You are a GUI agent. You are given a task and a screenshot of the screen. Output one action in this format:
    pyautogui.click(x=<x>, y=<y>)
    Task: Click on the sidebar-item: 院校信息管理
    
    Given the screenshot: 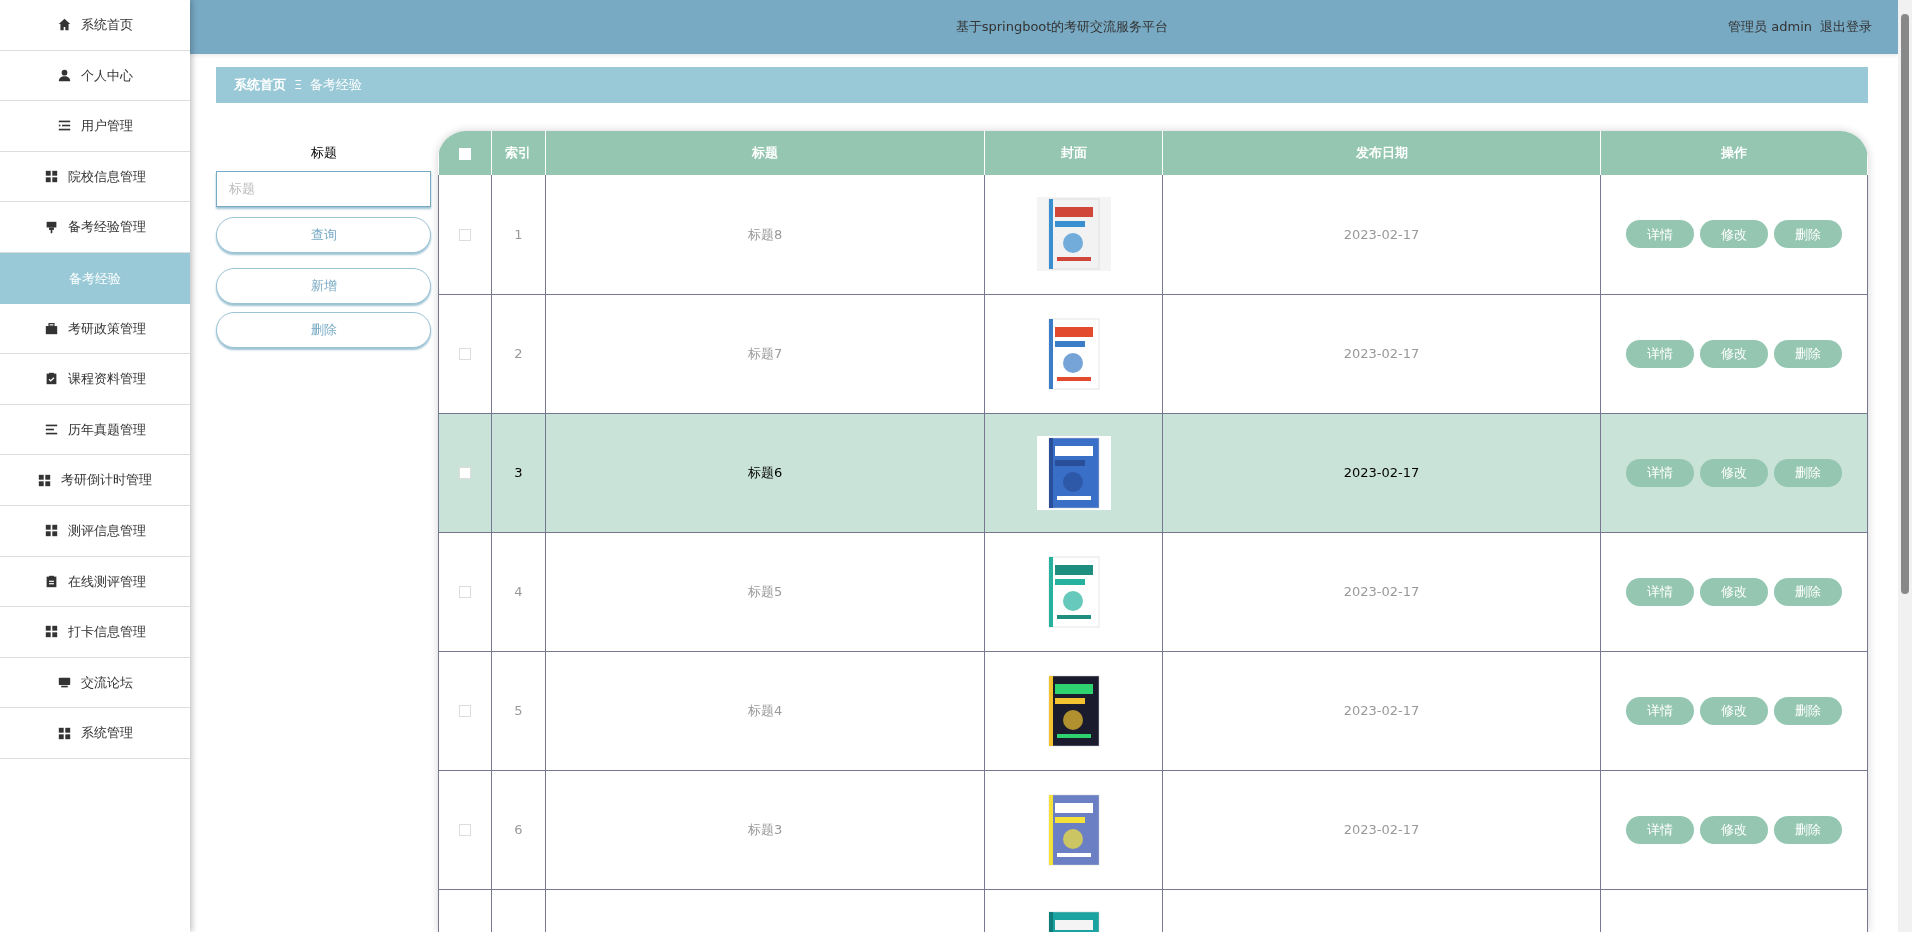 What is the action you would take?
    pyautogui.click(x=95, y=177)
    